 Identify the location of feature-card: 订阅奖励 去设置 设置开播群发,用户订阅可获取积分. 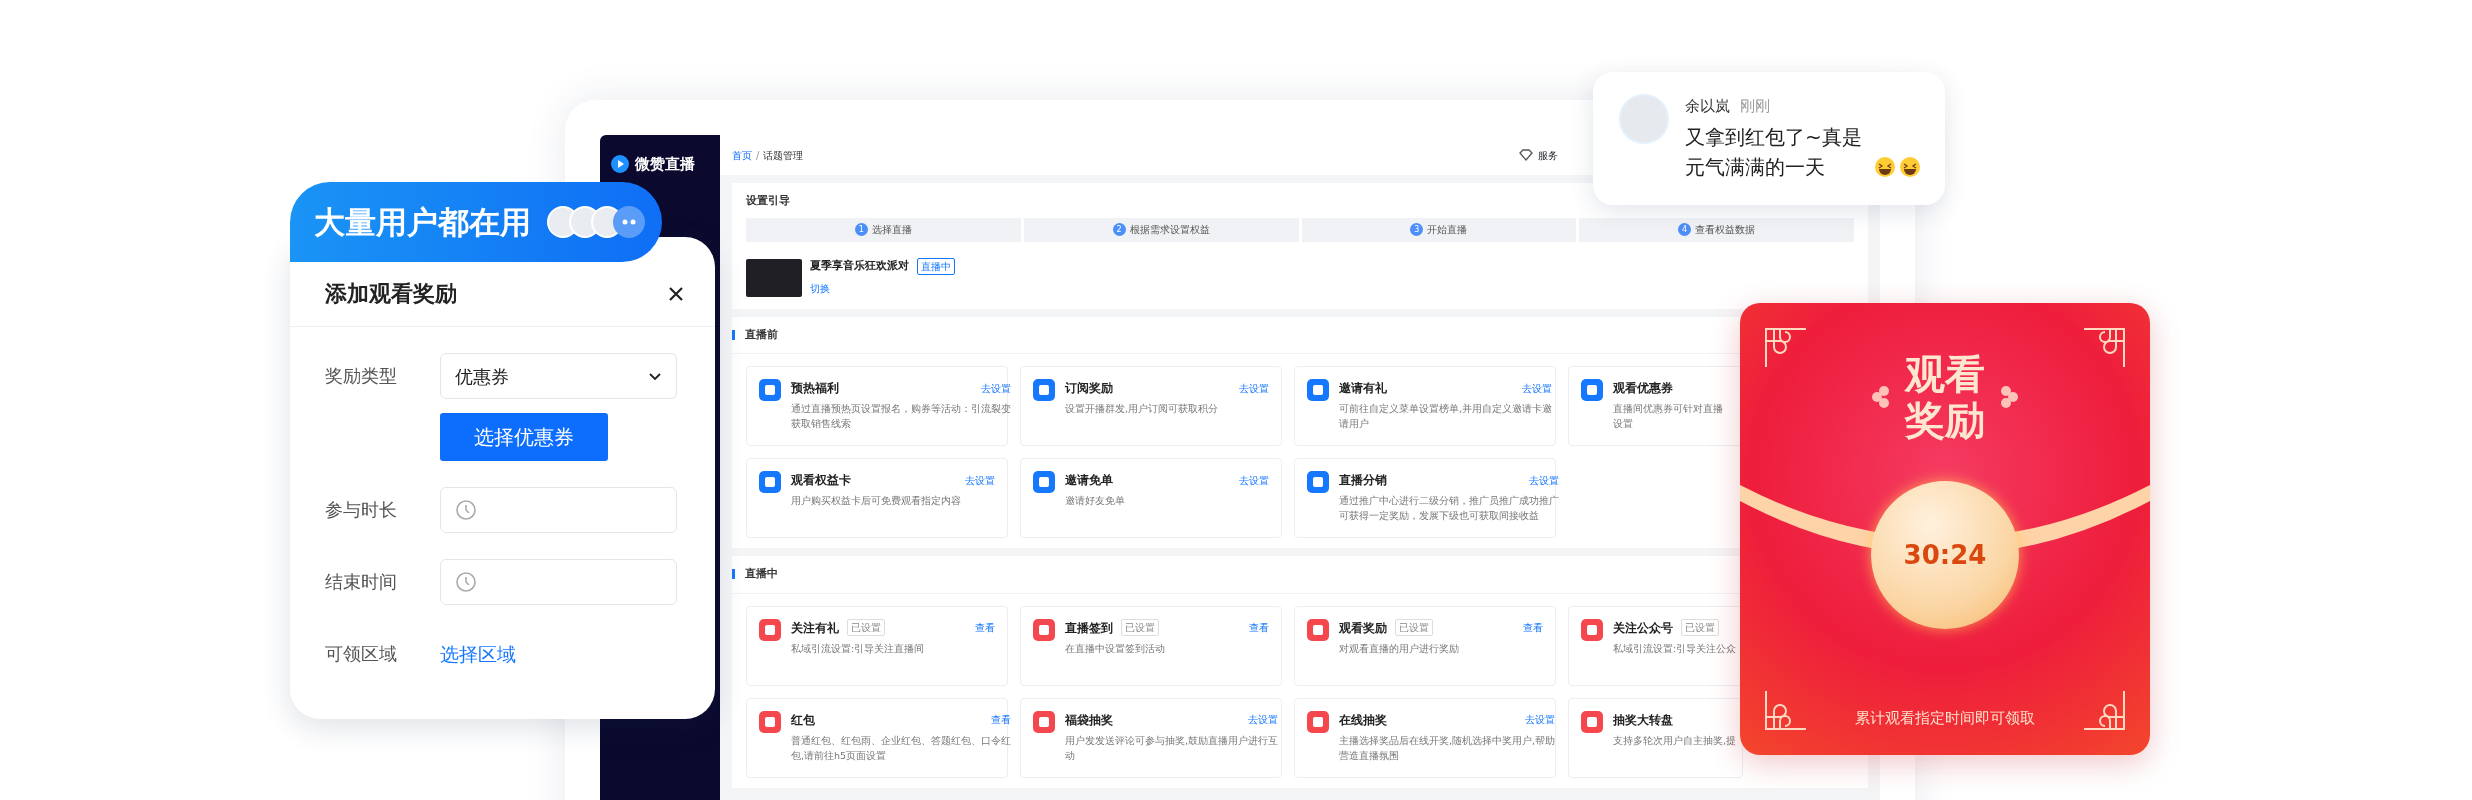
(1151, 406).